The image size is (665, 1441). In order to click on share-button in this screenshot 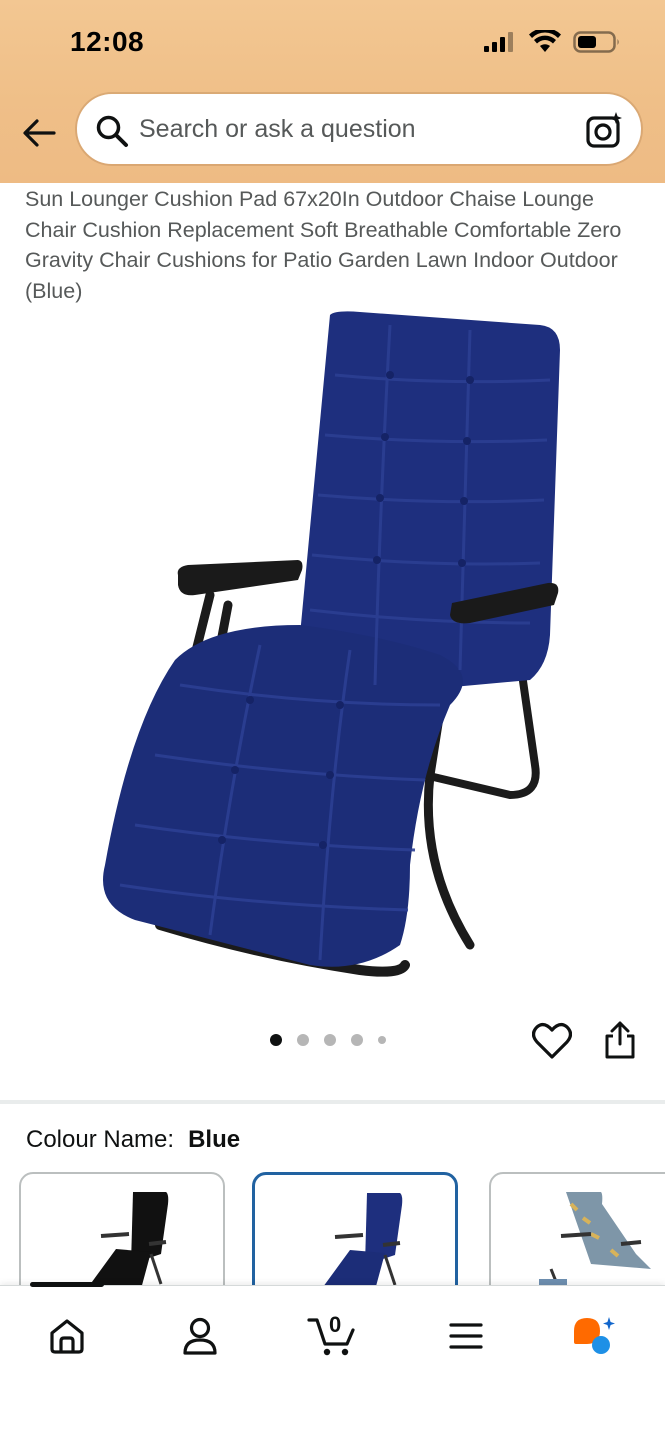, I will do `click(620, 1040)`.